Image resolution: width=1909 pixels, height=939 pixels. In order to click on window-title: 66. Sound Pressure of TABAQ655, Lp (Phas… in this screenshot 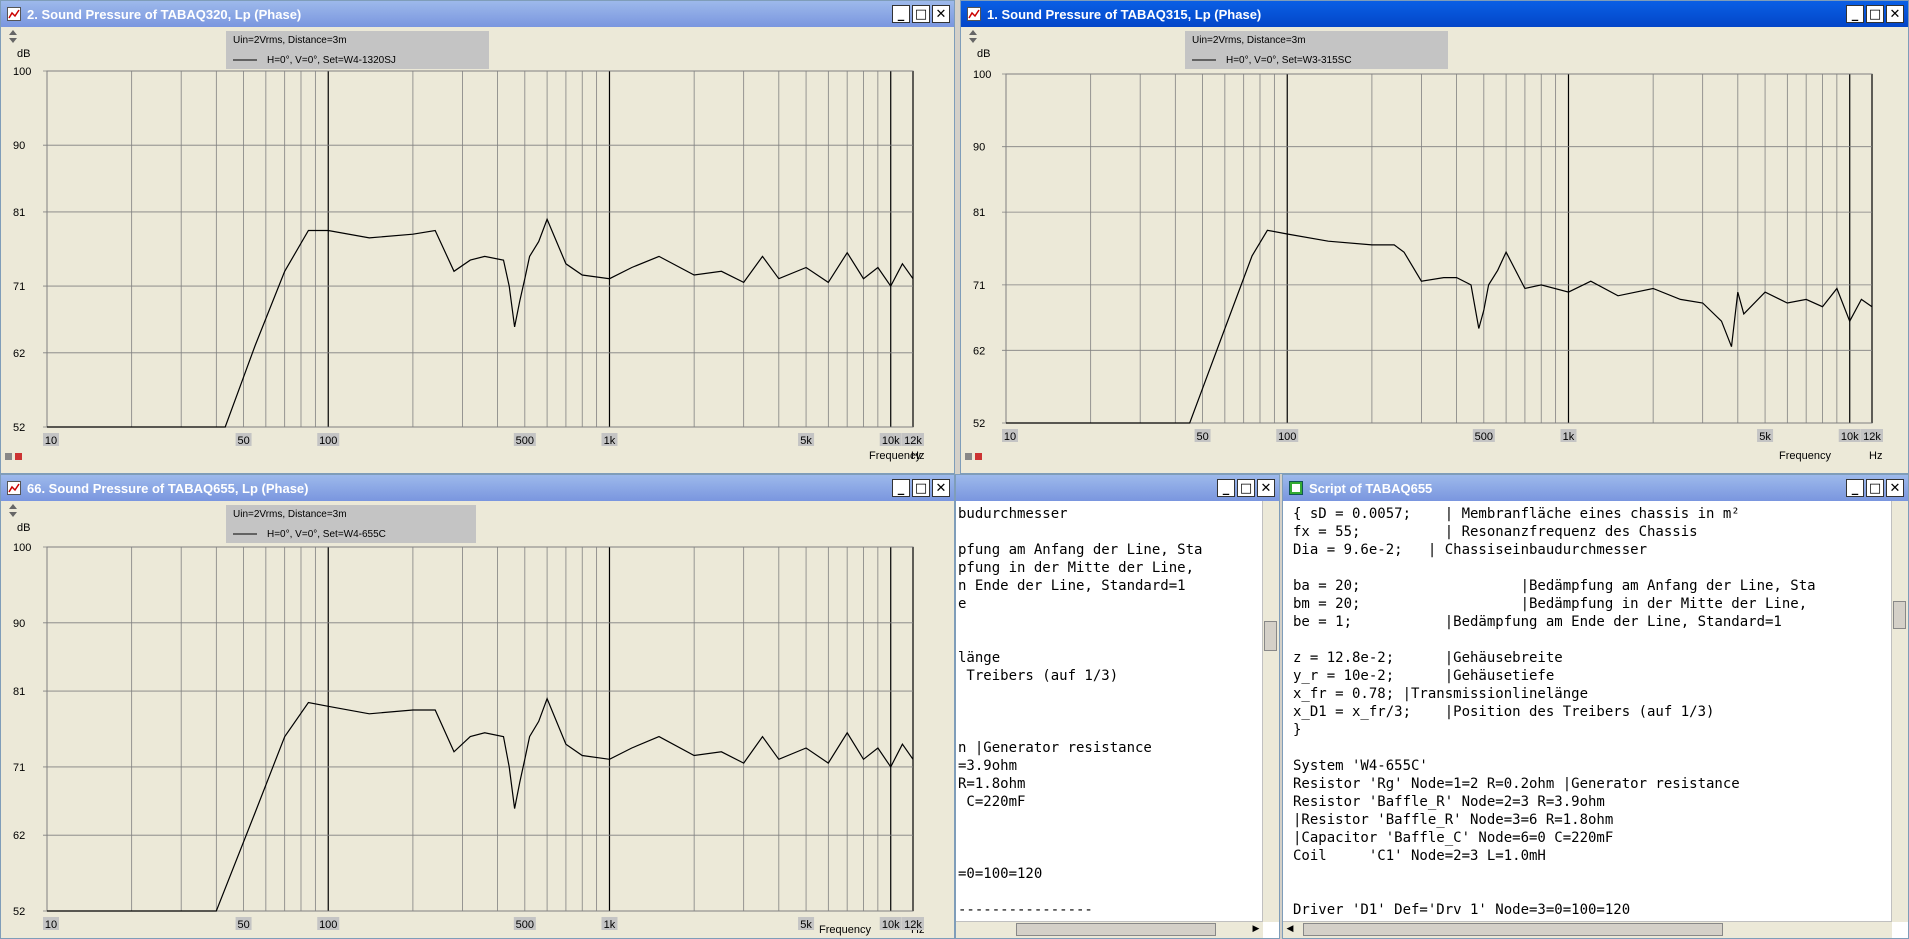, I will do `click(168, 488)`.